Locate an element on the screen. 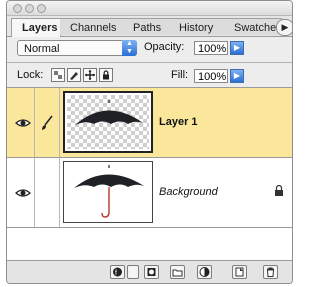 Image resolution: width=320 pixels, height=287 pixels. layer-mask-icon is located at coordinates (151, 272).